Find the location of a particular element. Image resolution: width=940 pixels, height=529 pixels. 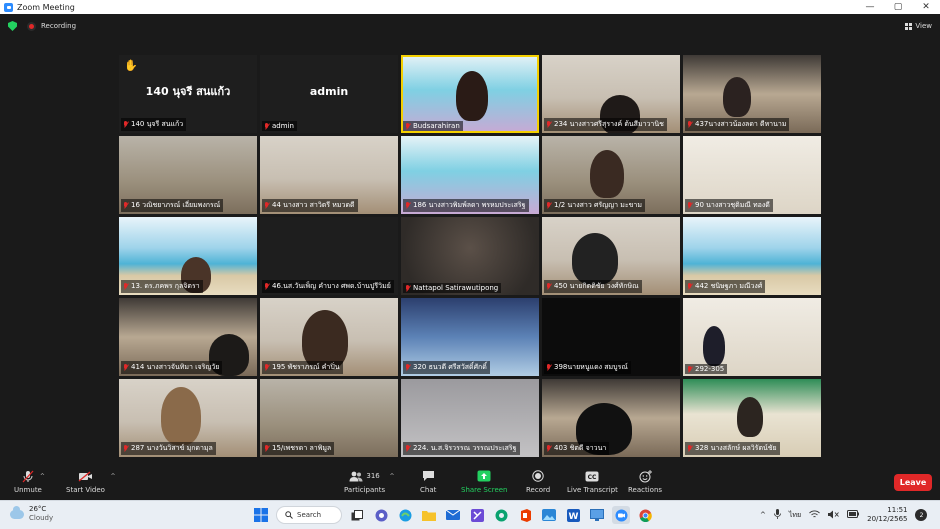

participant-tile: 450 นายกิตติชัย วงศ์ทักษิณ is located at coordinates (611, 256).